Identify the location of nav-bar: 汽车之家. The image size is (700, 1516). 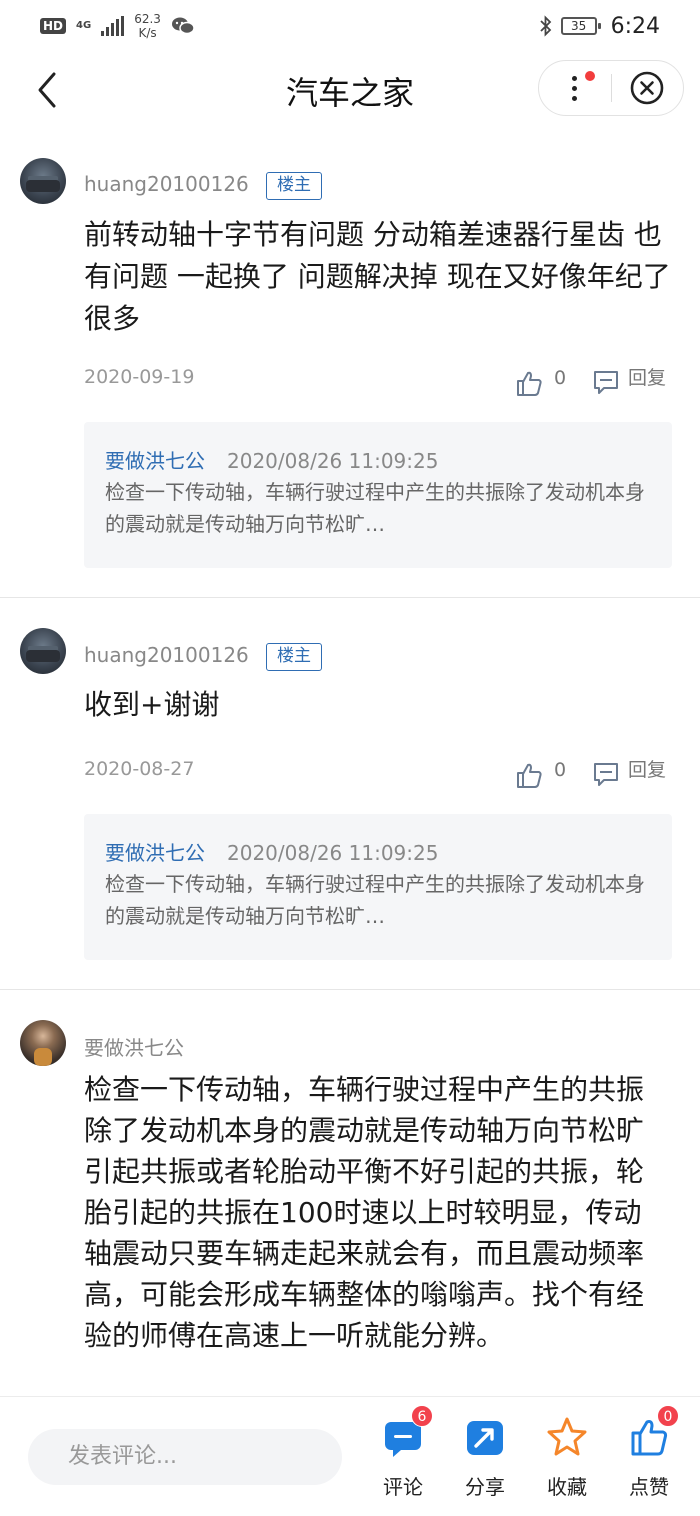
(350, 89).